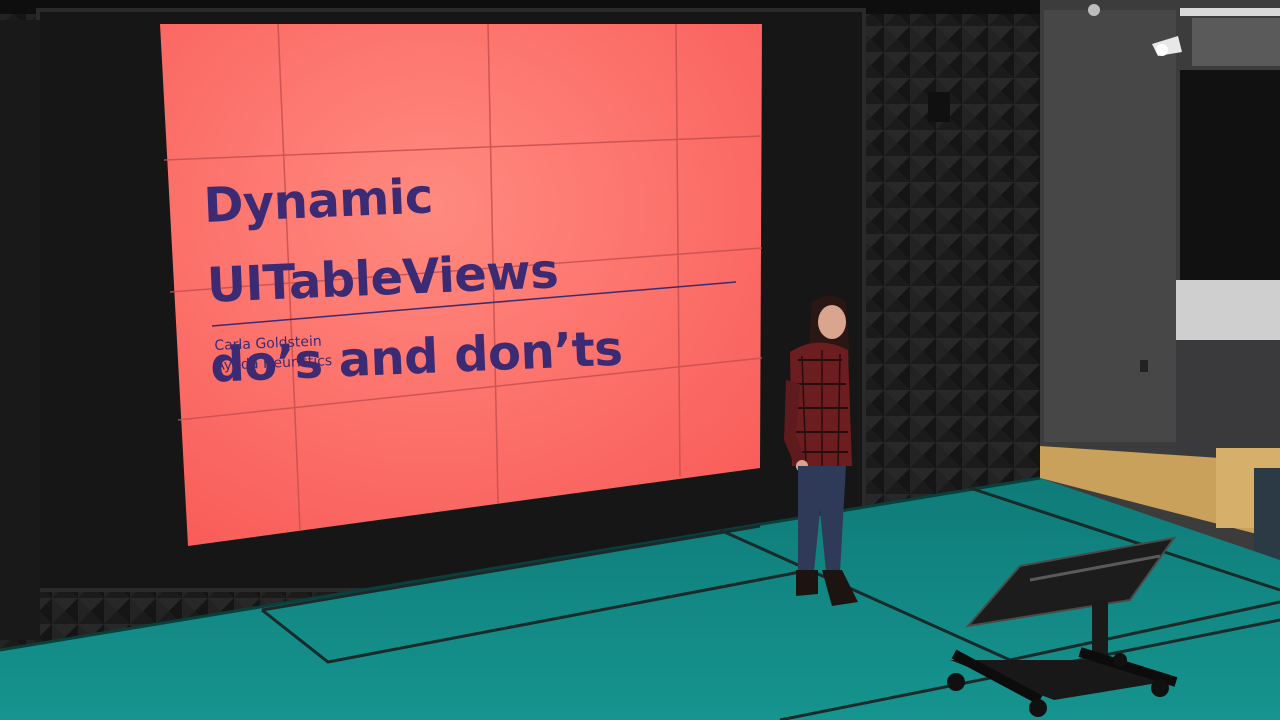 This screenshot has height=720, width=1280. What do you see at coordinates (381, 241) in the screenshot?
I see `slide-title-line-1: Dynamic UITableViews` at bounding box center [381, 241].